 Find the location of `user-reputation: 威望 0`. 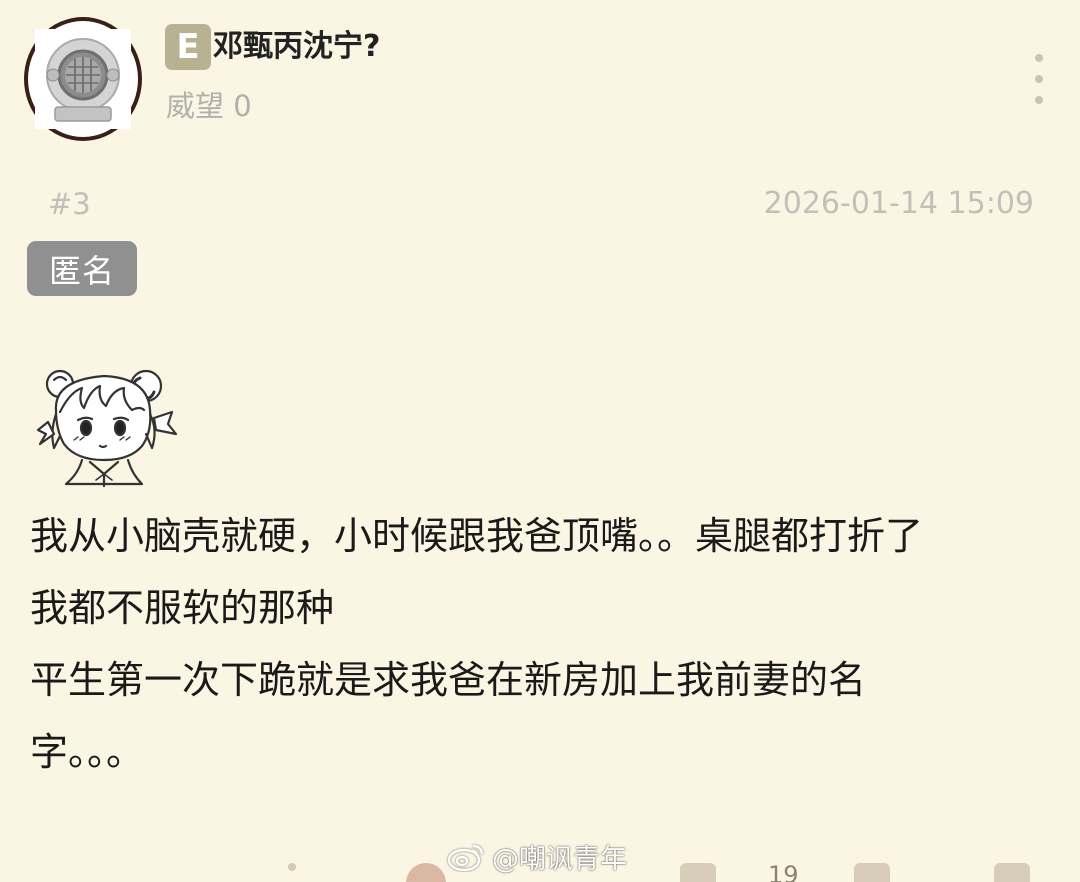

user-reputation: 威望 0 is located at coordinates (209, 106).